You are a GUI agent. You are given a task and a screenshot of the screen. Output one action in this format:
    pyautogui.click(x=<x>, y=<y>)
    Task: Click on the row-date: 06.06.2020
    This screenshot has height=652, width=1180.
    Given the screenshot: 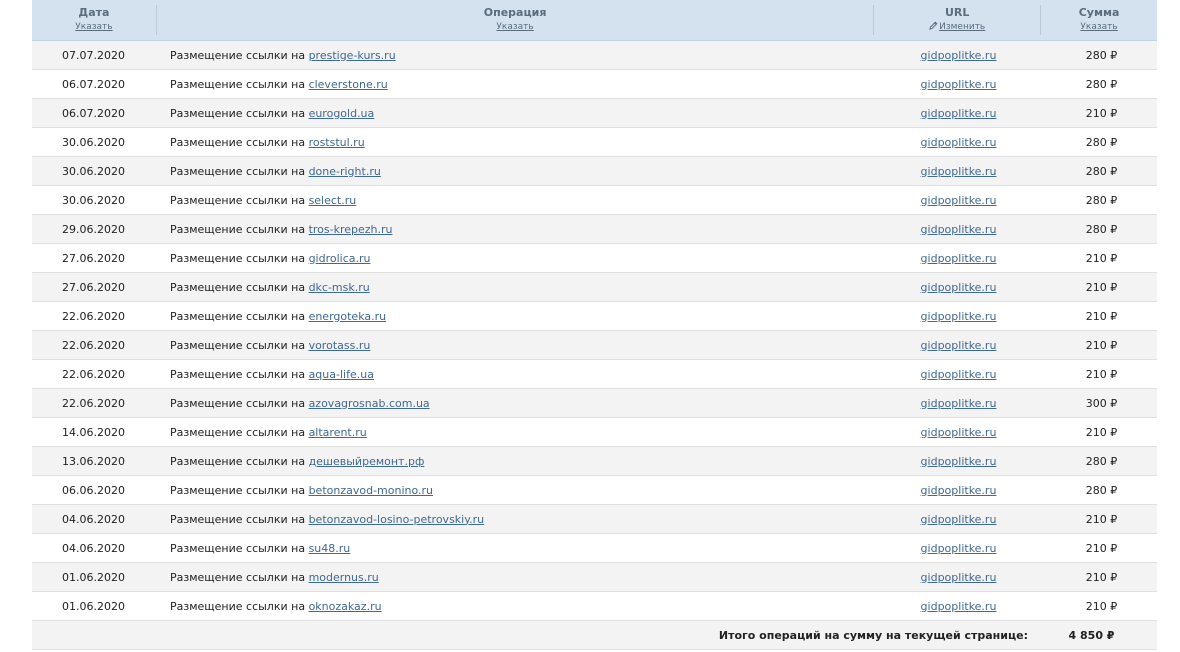 What is the action you would take?
    pyautogui.click(x=93, y=490)
    